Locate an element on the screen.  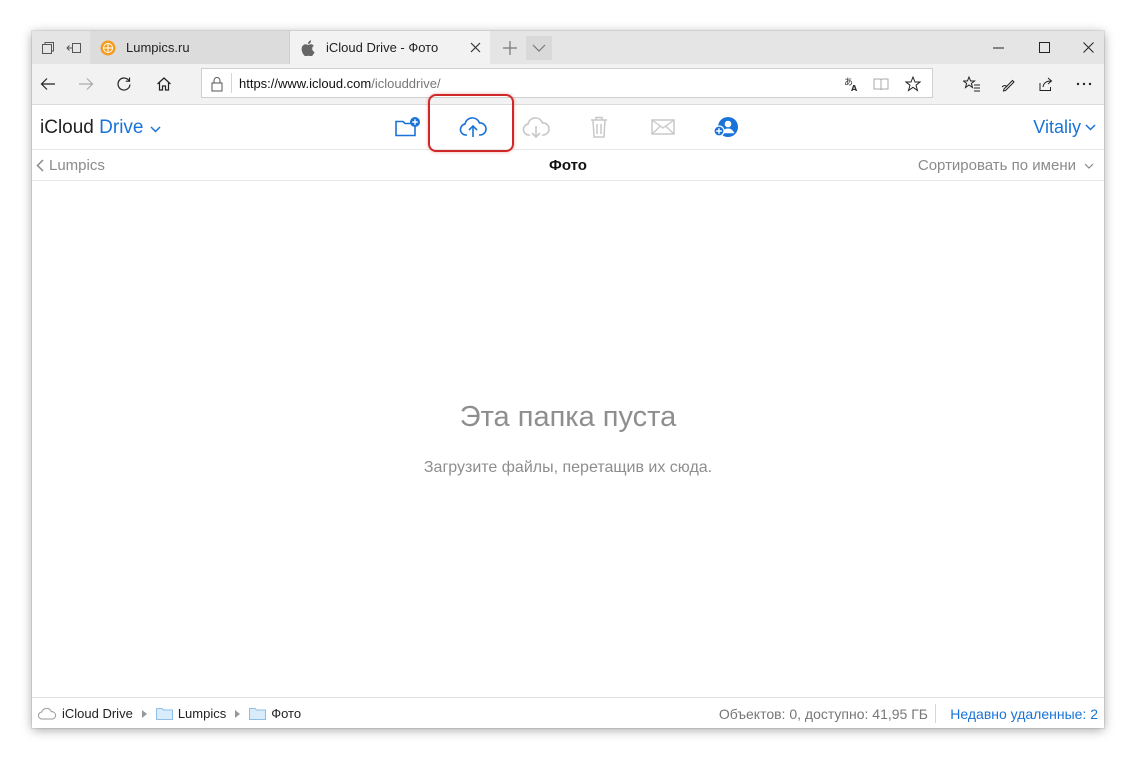
close-tab-icon is located at coordinates (475, 47).